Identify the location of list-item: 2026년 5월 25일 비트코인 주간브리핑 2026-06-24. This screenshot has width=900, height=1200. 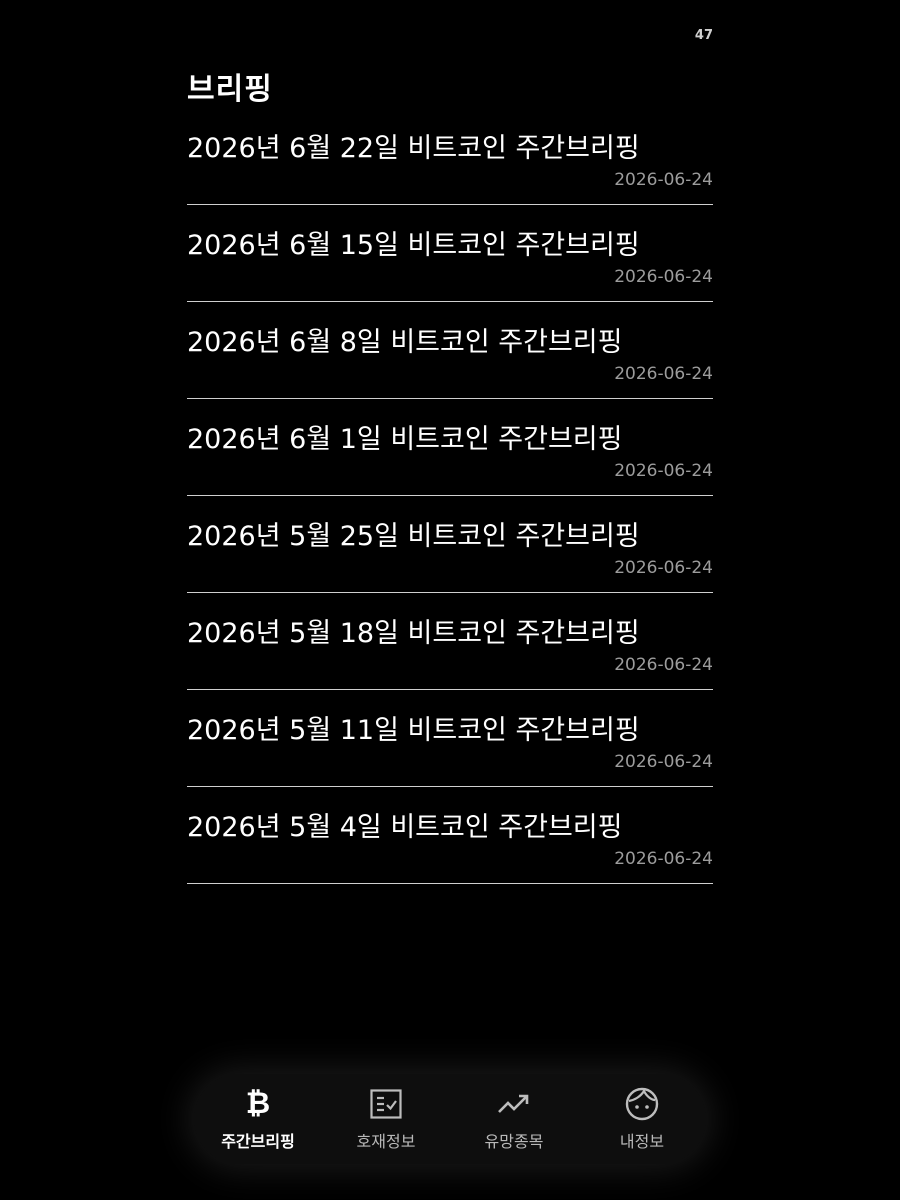
(450, 544).